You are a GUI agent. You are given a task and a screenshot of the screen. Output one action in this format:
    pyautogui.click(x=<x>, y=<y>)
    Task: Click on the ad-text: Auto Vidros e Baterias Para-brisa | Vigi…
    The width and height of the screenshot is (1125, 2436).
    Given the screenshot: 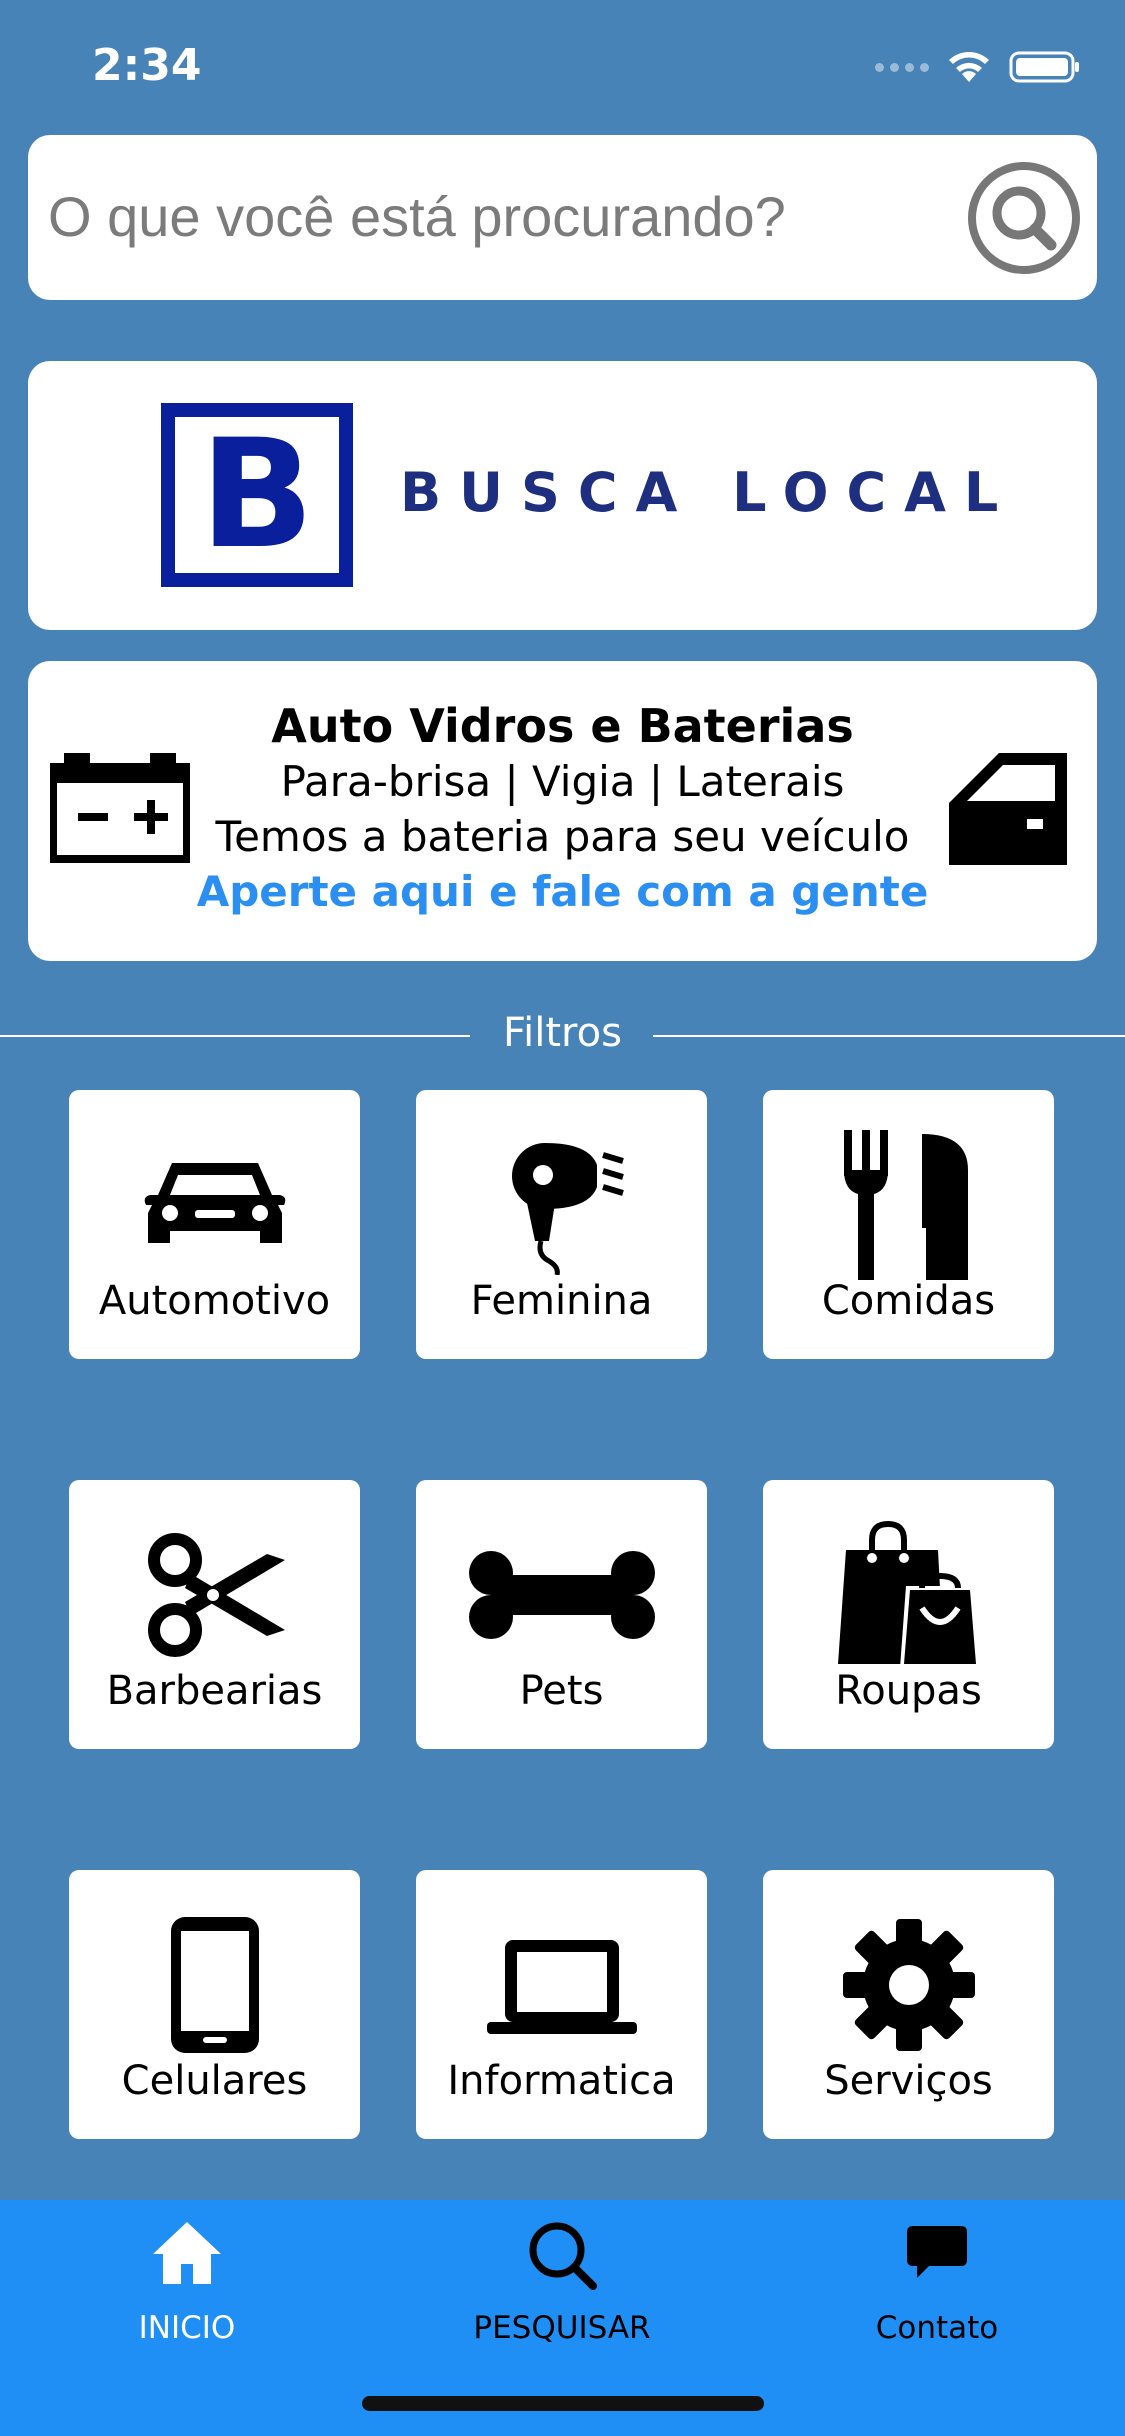 What is the action you would take?
    pyautogui.click(x=562, y=809)
    